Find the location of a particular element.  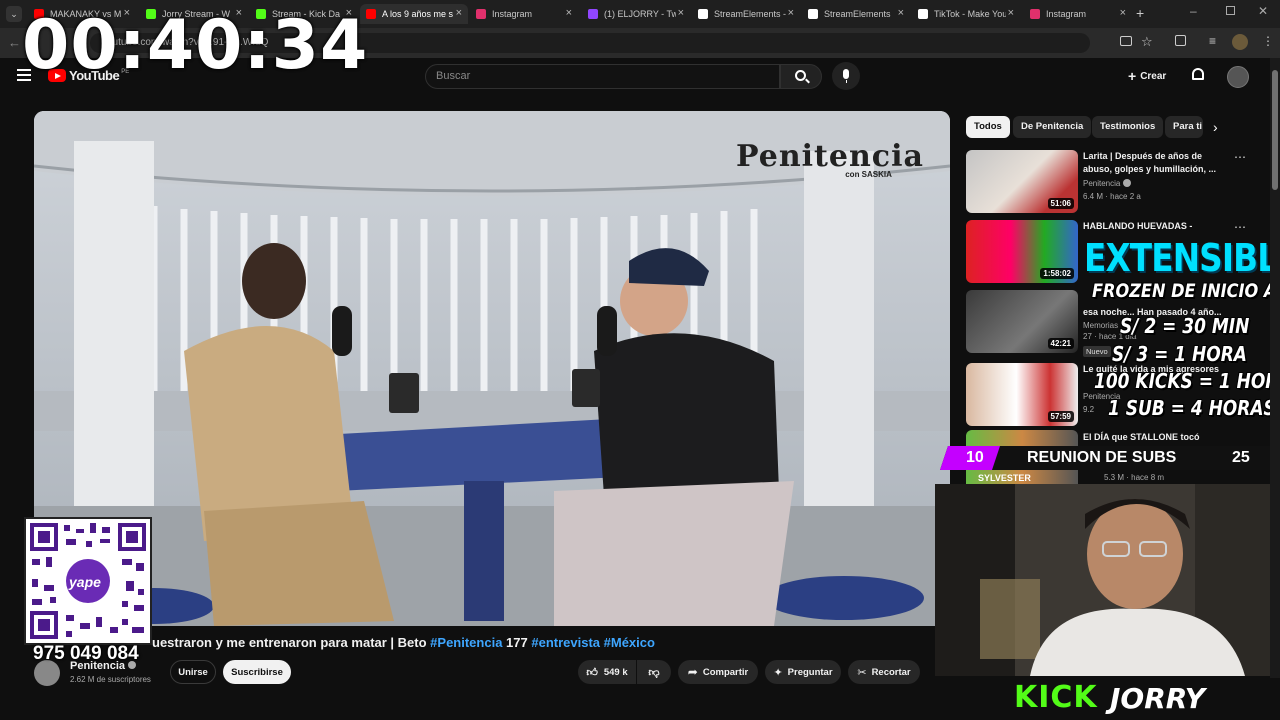

ask-button: ✦ Preguntar is located at coordinates (803, 672).